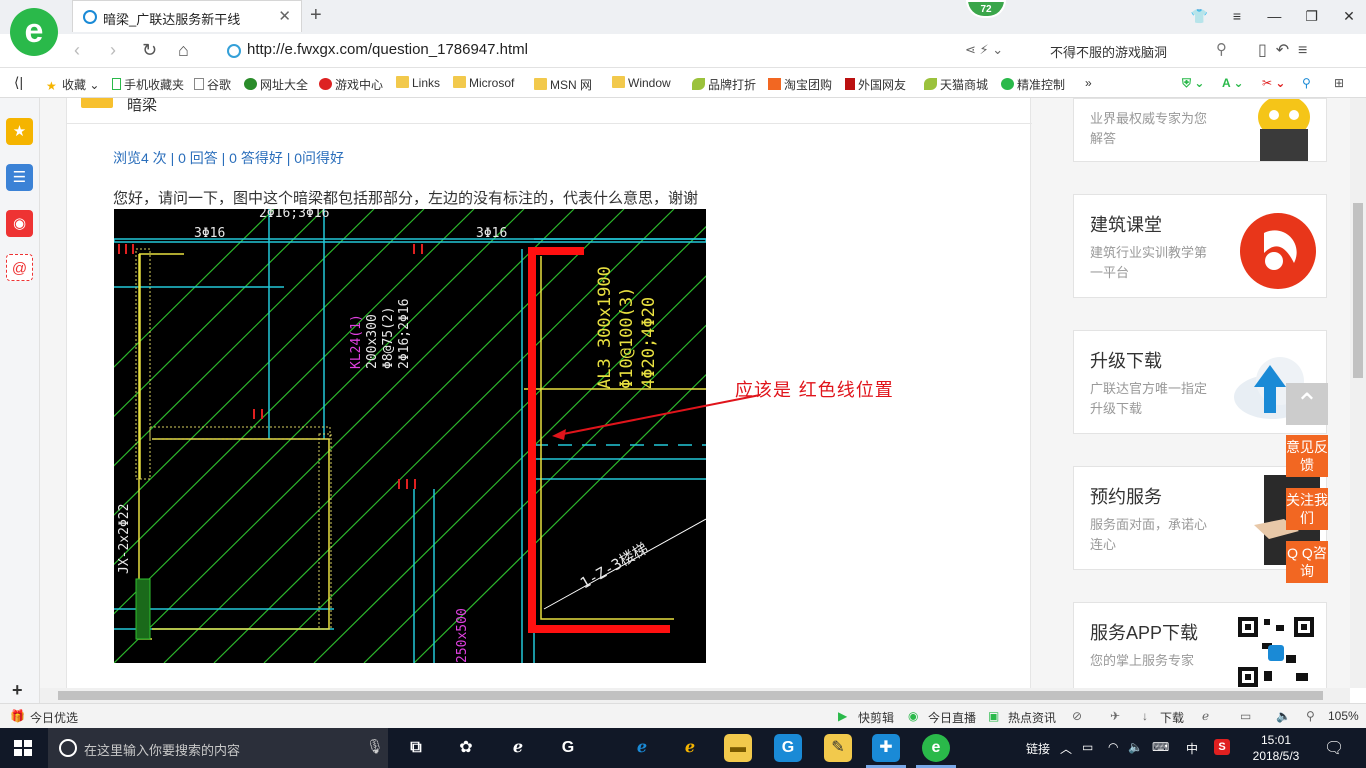 The image size is (1366, 768). What do you see at coordinates (738, 748) in the screenshot?
I see `file-explorer-icon: ▬` at bounding box center [738, 748].